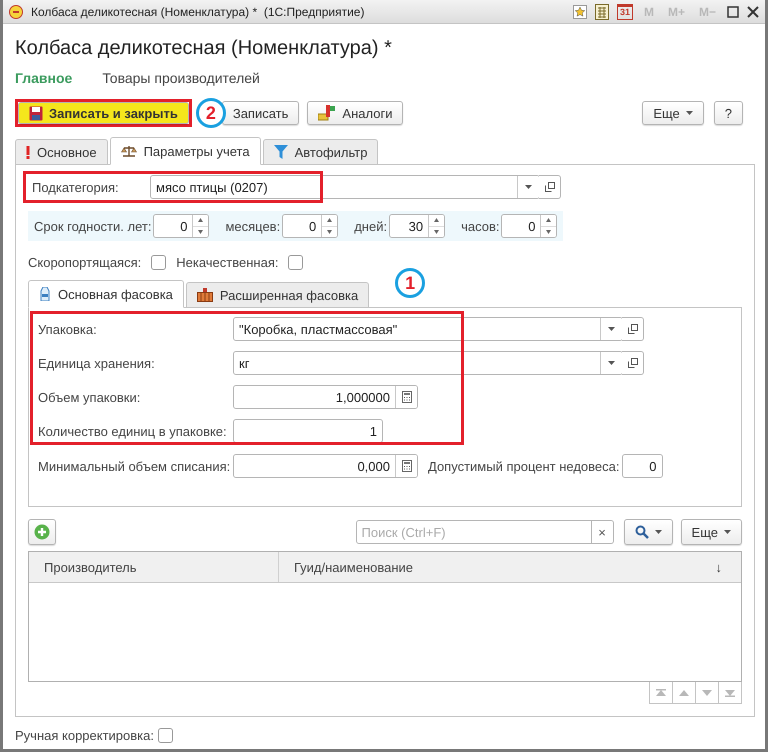 The image size is (768, 752). What do you see at coordinates (719, 567) in the screenshot?
I see `sort-mark: ↓` at bounding box center [719, 567].